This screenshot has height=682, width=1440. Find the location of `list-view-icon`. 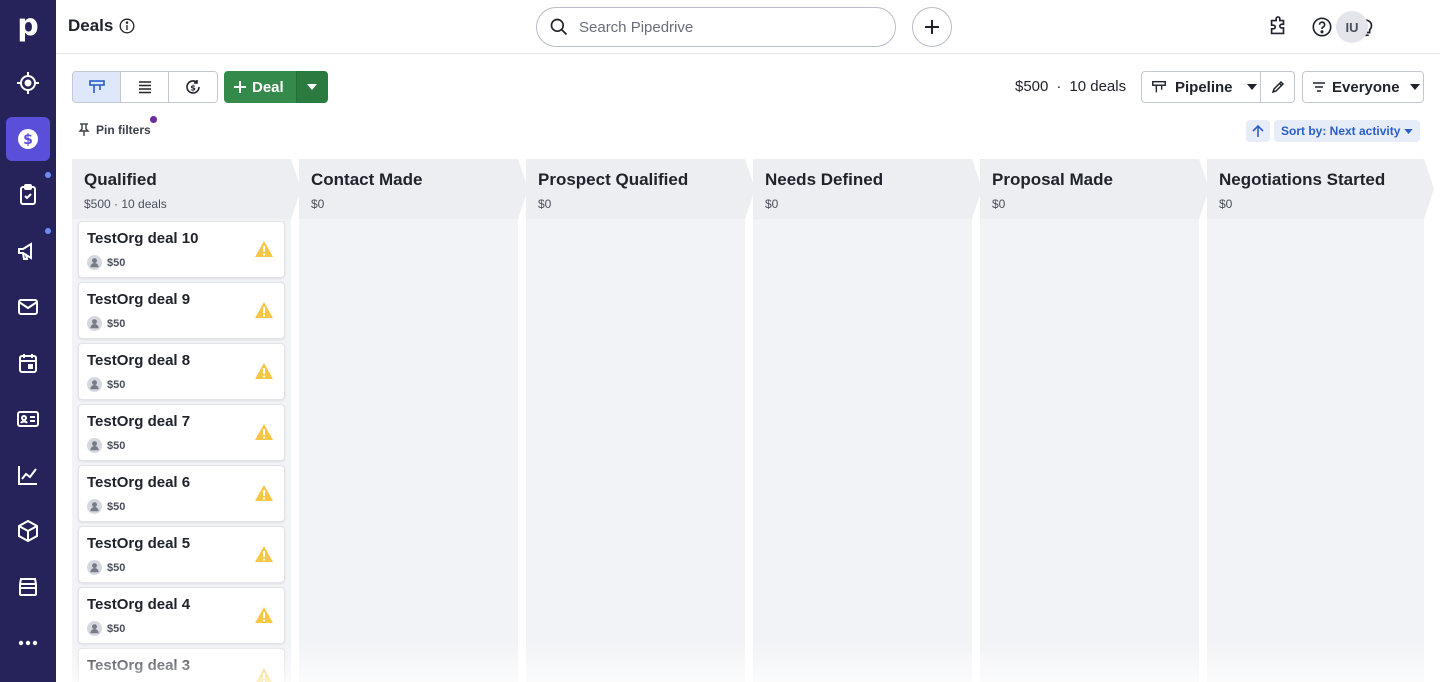

list-view-icon is located at coordinates (144, 87).